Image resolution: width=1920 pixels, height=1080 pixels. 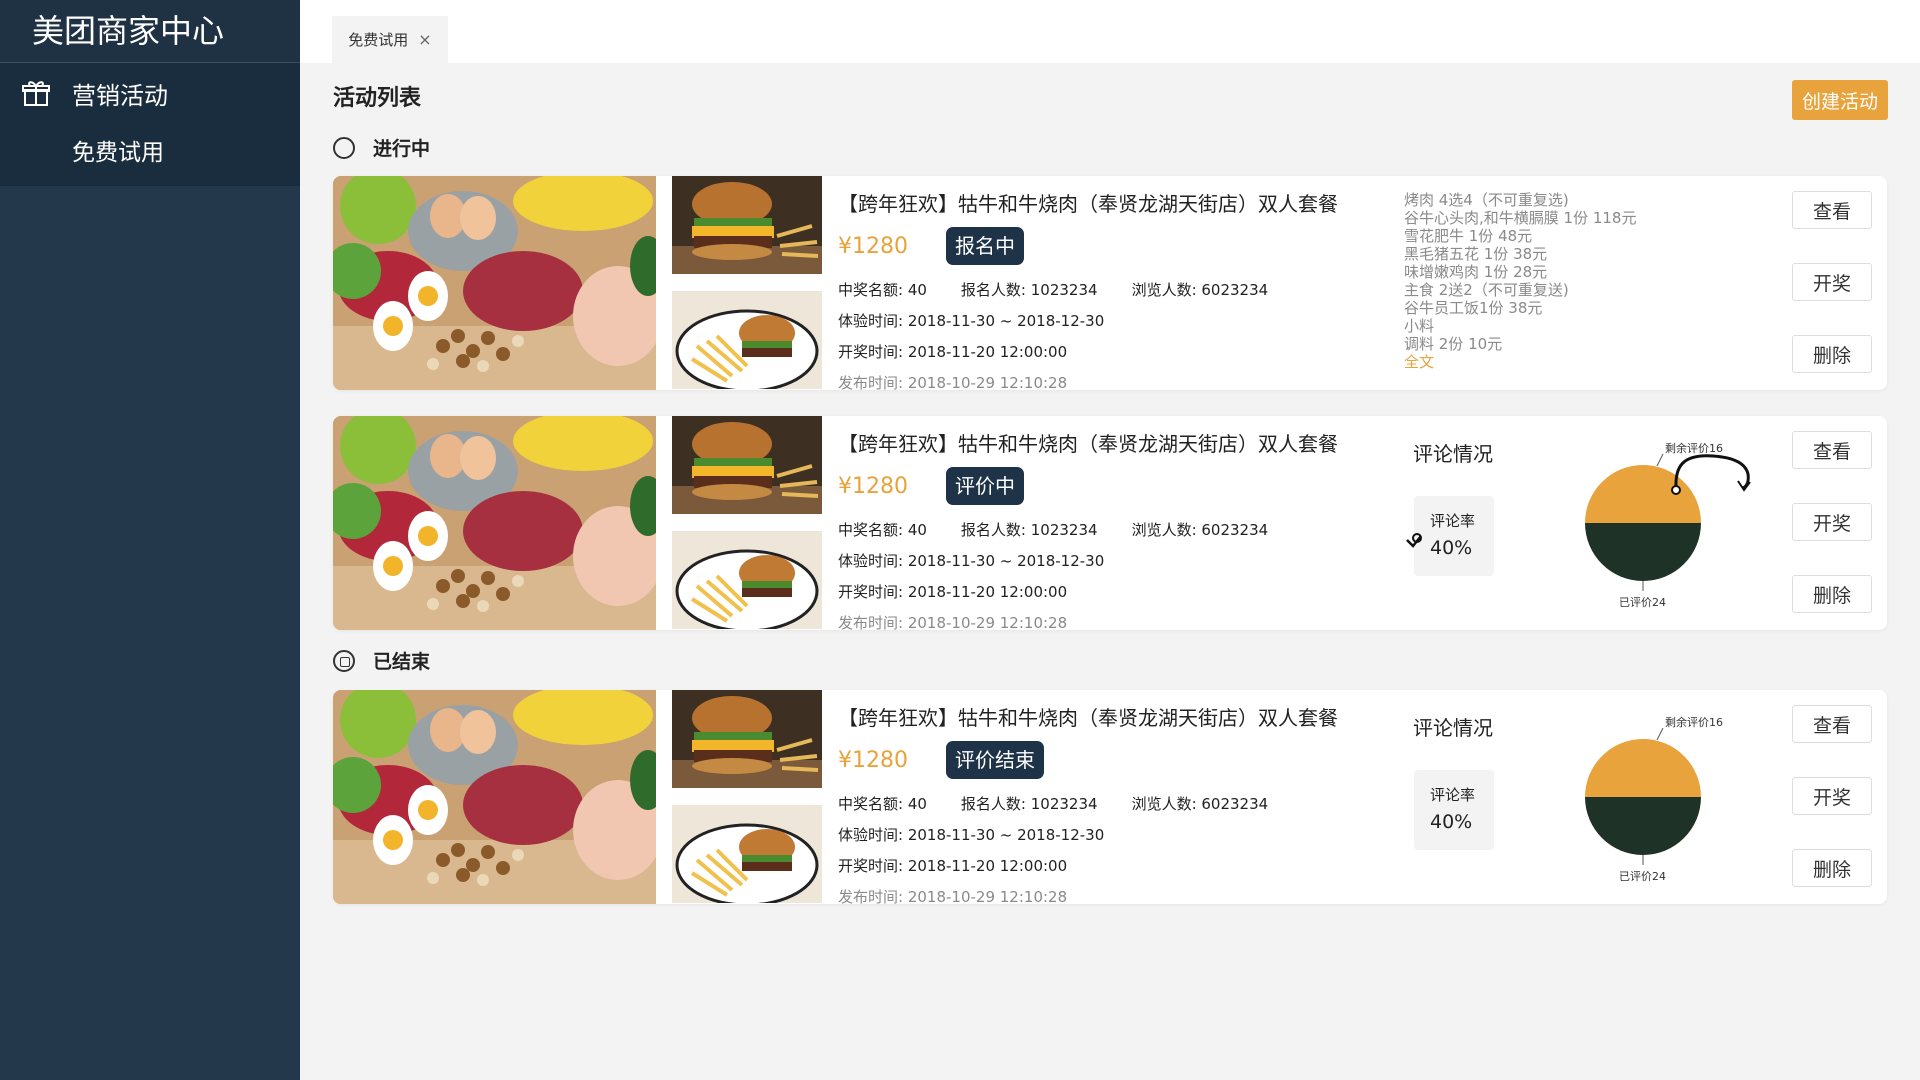 I want to click on menu-line: 烤肉 4选4（不可重复选), so click(x=1486, y=200).